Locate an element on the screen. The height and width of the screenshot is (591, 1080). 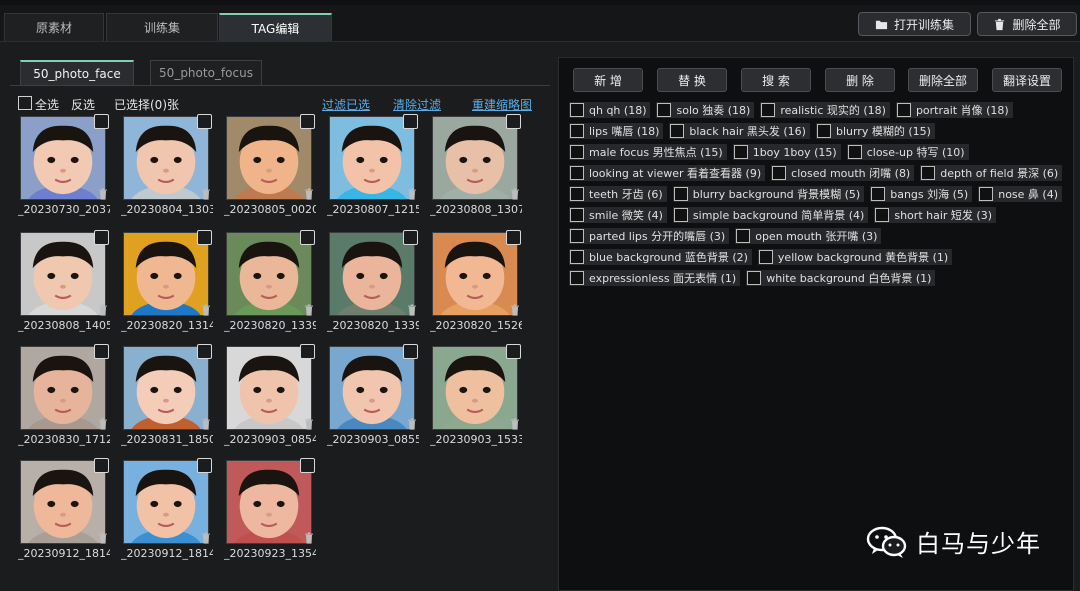
tab-training-set: 训练集 is located at coordinates (162, 27).